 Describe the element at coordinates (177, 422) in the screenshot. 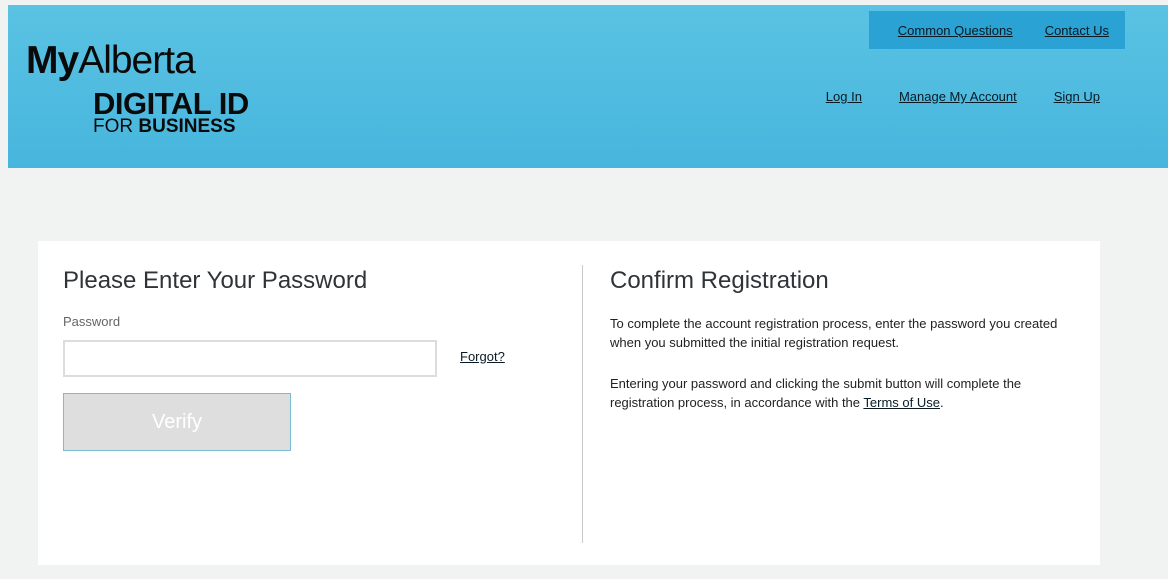

I see `verify-button: Verify` at that location.